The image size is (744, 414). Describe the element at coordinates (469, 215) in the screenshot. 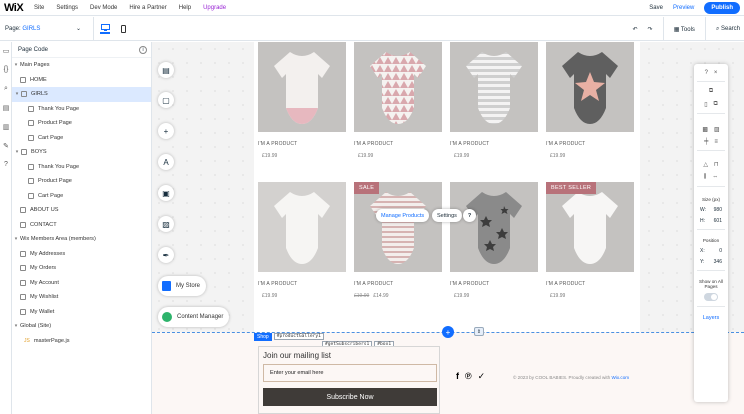

I see `help-button: ?` at that location.